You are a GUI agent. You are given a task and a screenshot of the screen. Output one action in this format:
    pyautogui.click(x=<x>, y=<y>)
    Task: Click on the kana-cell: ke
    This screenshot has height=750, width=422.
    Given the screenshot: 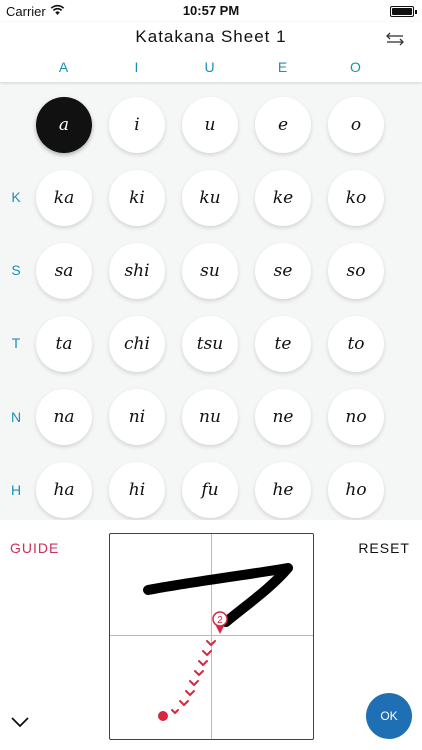 What is the action you would take?
    pyautogui.click(x=283, y=198)
    